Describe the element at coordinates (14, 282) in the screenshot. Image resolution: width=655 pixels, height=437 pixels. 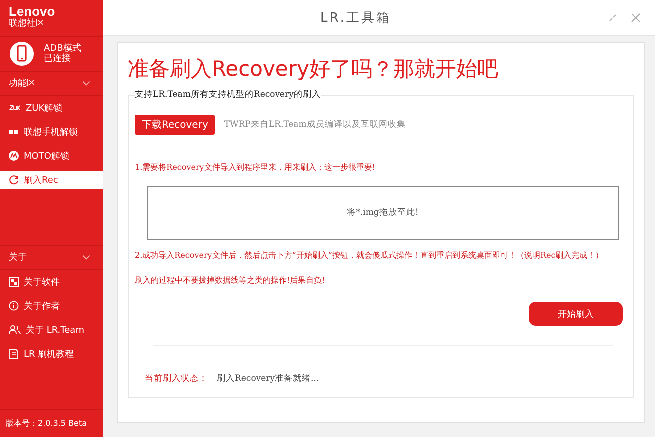
I see `app-icon` at that location.